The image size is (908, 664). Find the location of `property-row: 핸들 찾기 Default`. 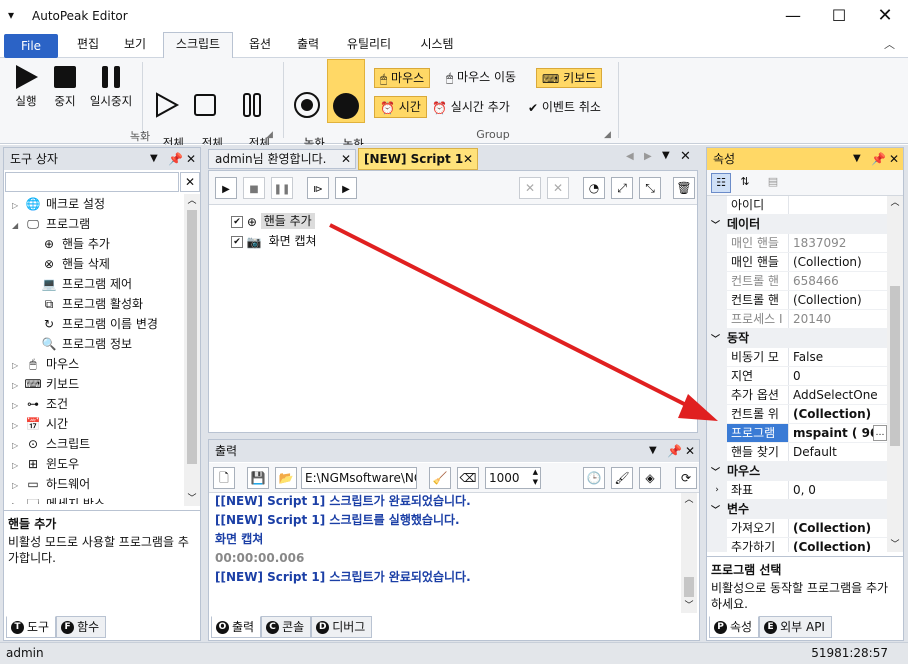

property-row: 핸들 찾기 Default is located at coordinates (797, 452).